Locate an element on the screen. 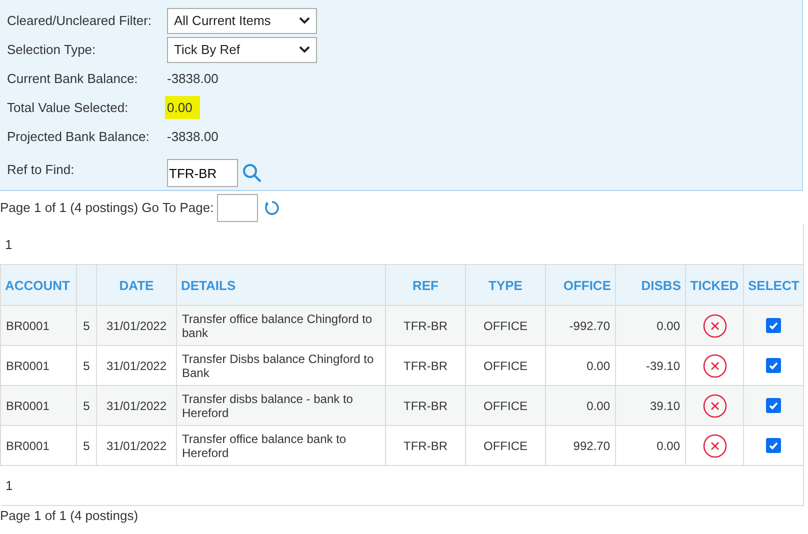 The height and width of the screenshot is (534, 808). field-label: Ref to Find: is located at coordinates (41, 169).